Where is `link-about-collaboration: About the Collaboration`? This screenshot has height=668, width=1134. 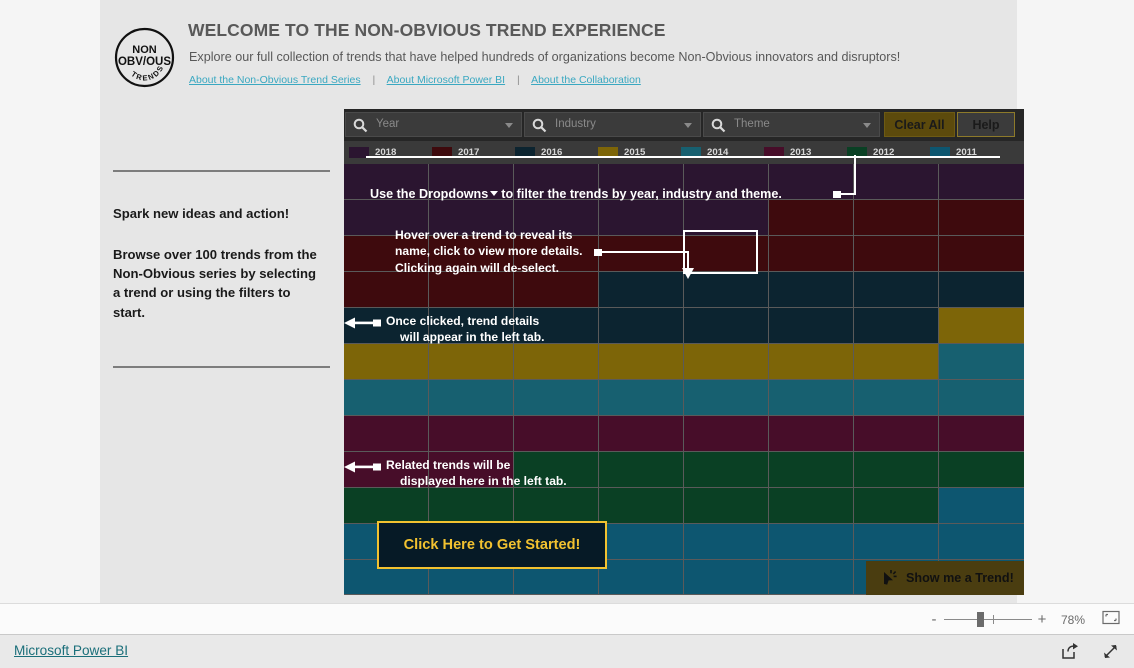 link-about-collaboration: About the Collaboration is located at coordinates (586, 80).